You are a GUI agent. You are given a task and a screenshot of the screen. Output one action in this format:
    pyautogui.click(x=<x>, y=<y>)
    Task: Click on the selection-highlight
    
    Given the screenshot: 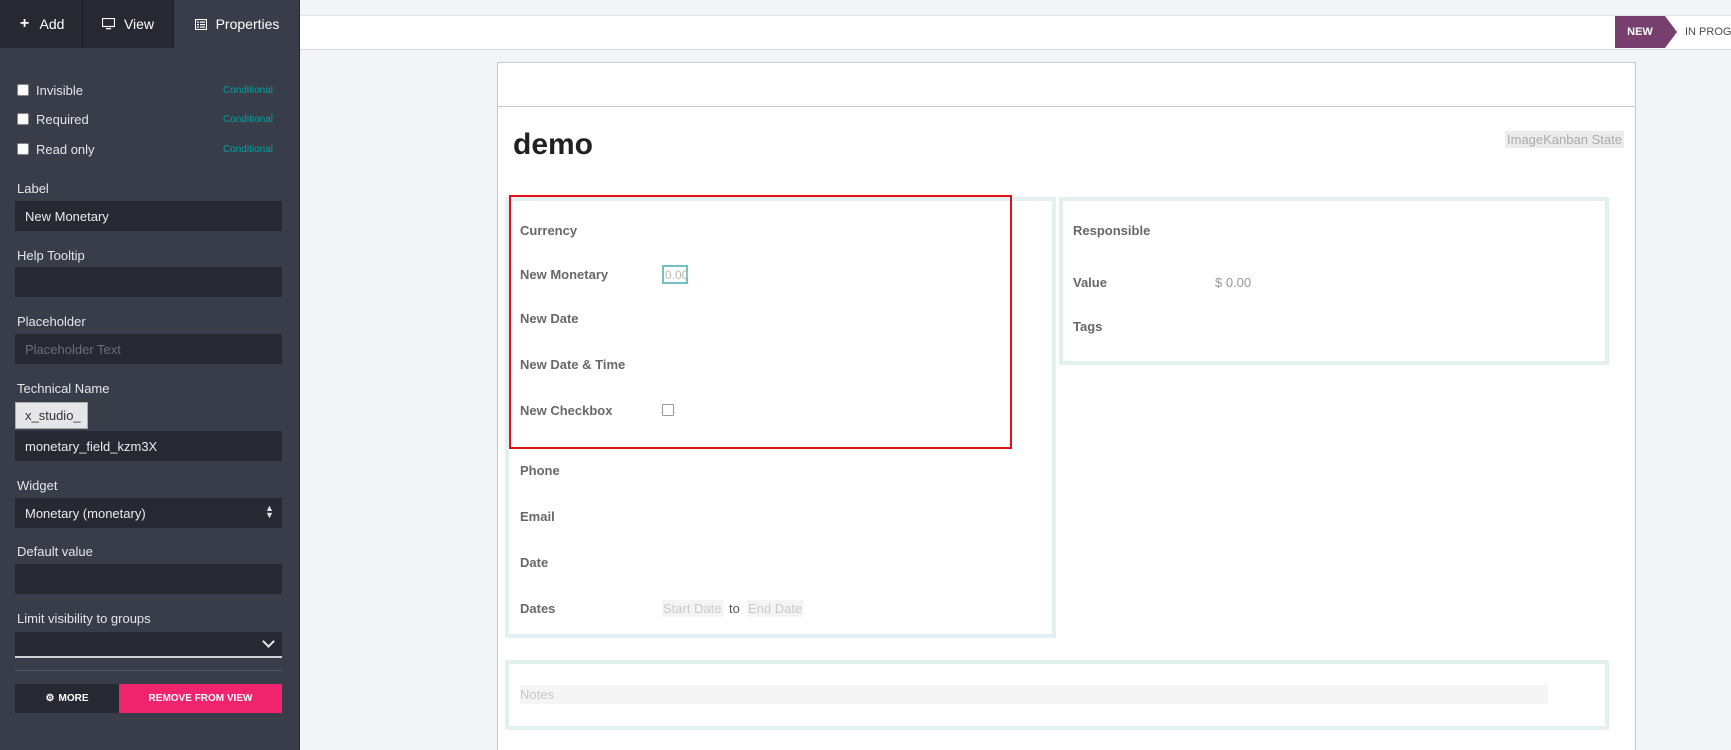 What is the action you would take?
    pyautogui.click(x=760, y=322)
    